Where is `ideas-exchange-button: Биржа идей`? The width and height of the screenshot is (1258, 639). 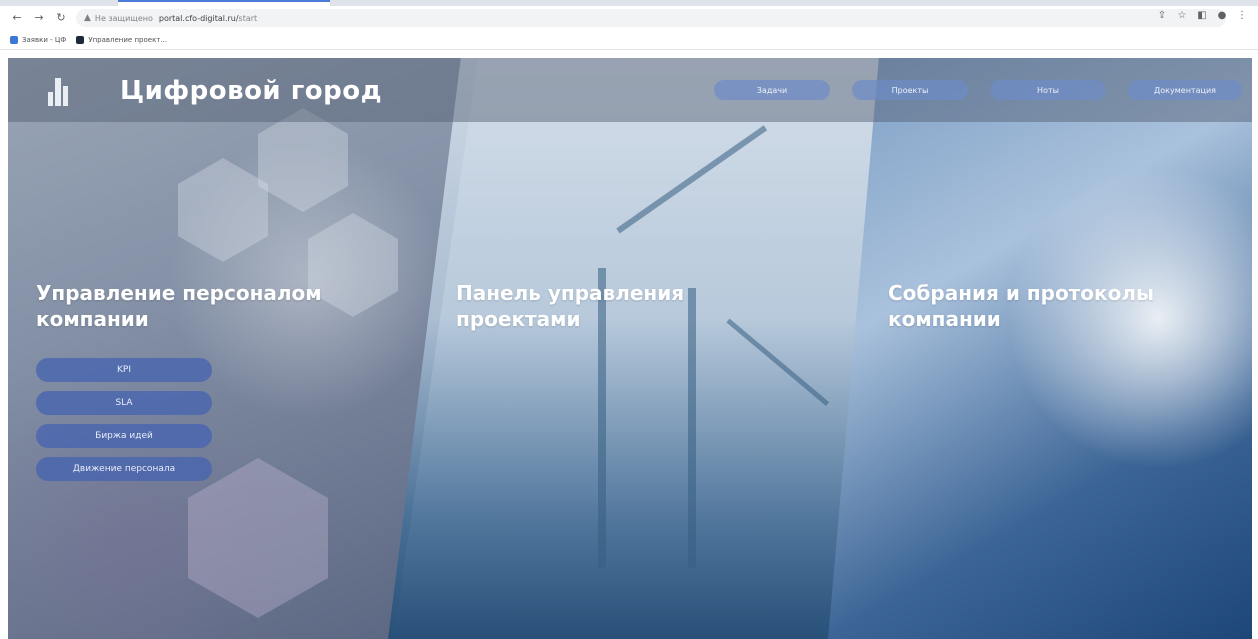
ideas-exchange-button: Биржа идей is located at coordinates (124, 436).